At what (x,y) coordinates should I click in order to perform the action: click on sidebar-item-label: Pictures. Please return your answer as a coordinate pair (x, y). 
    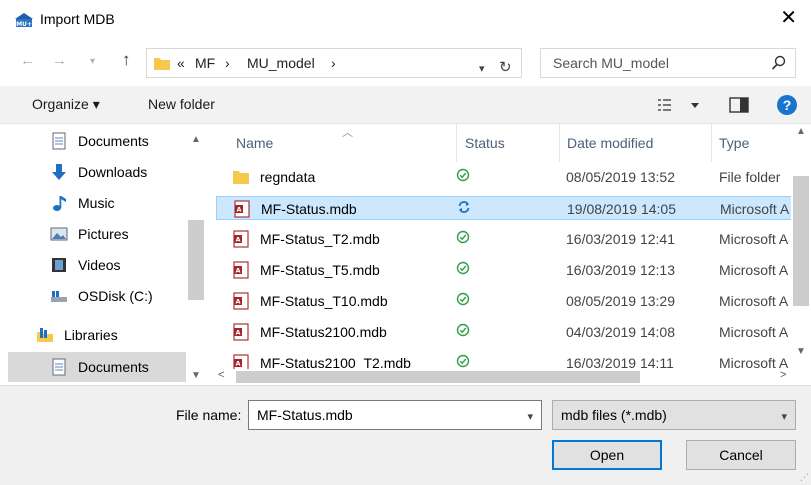
    Looking at the image, I should click on (103, 234).